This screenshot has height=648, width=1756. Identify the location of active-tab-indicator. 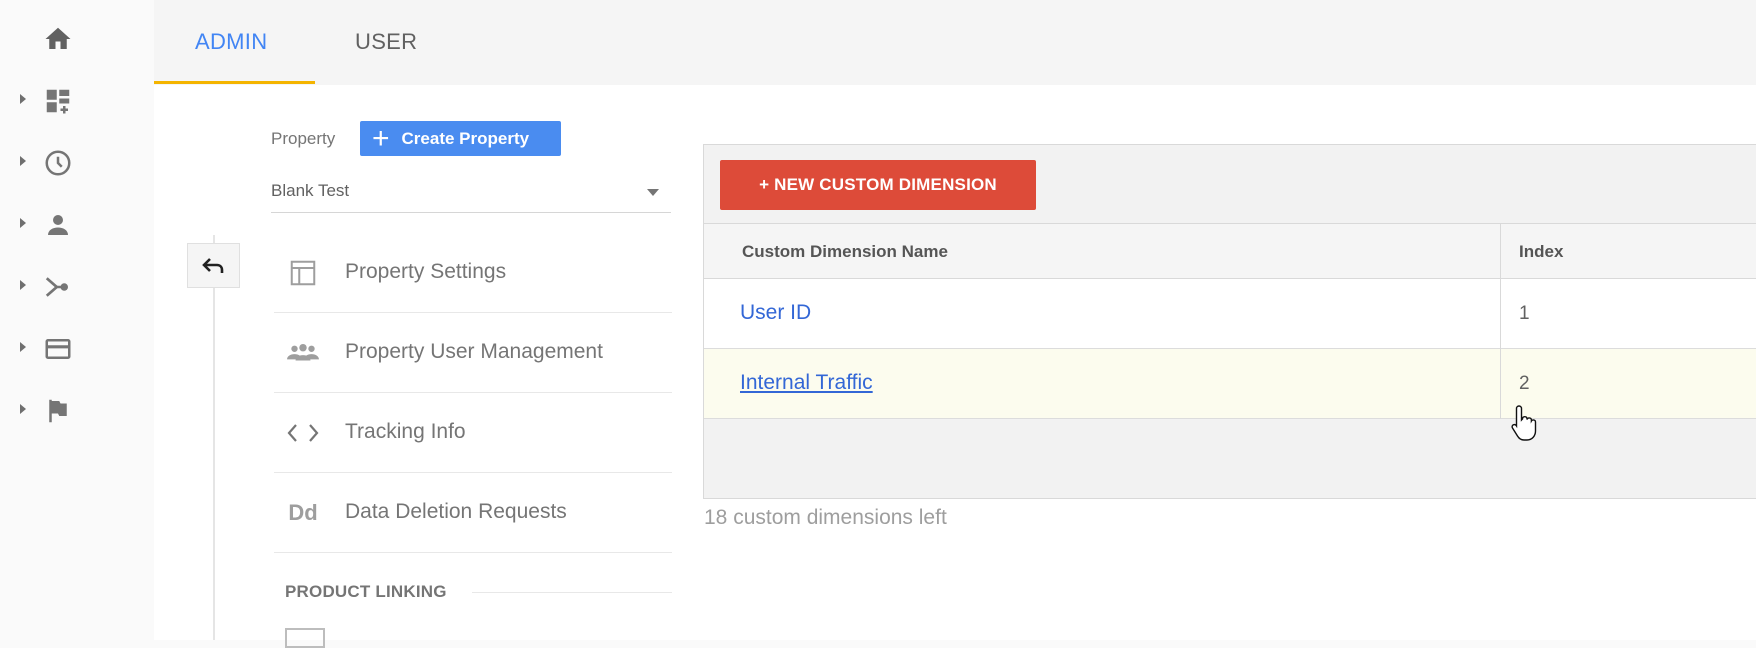
(234, 82).